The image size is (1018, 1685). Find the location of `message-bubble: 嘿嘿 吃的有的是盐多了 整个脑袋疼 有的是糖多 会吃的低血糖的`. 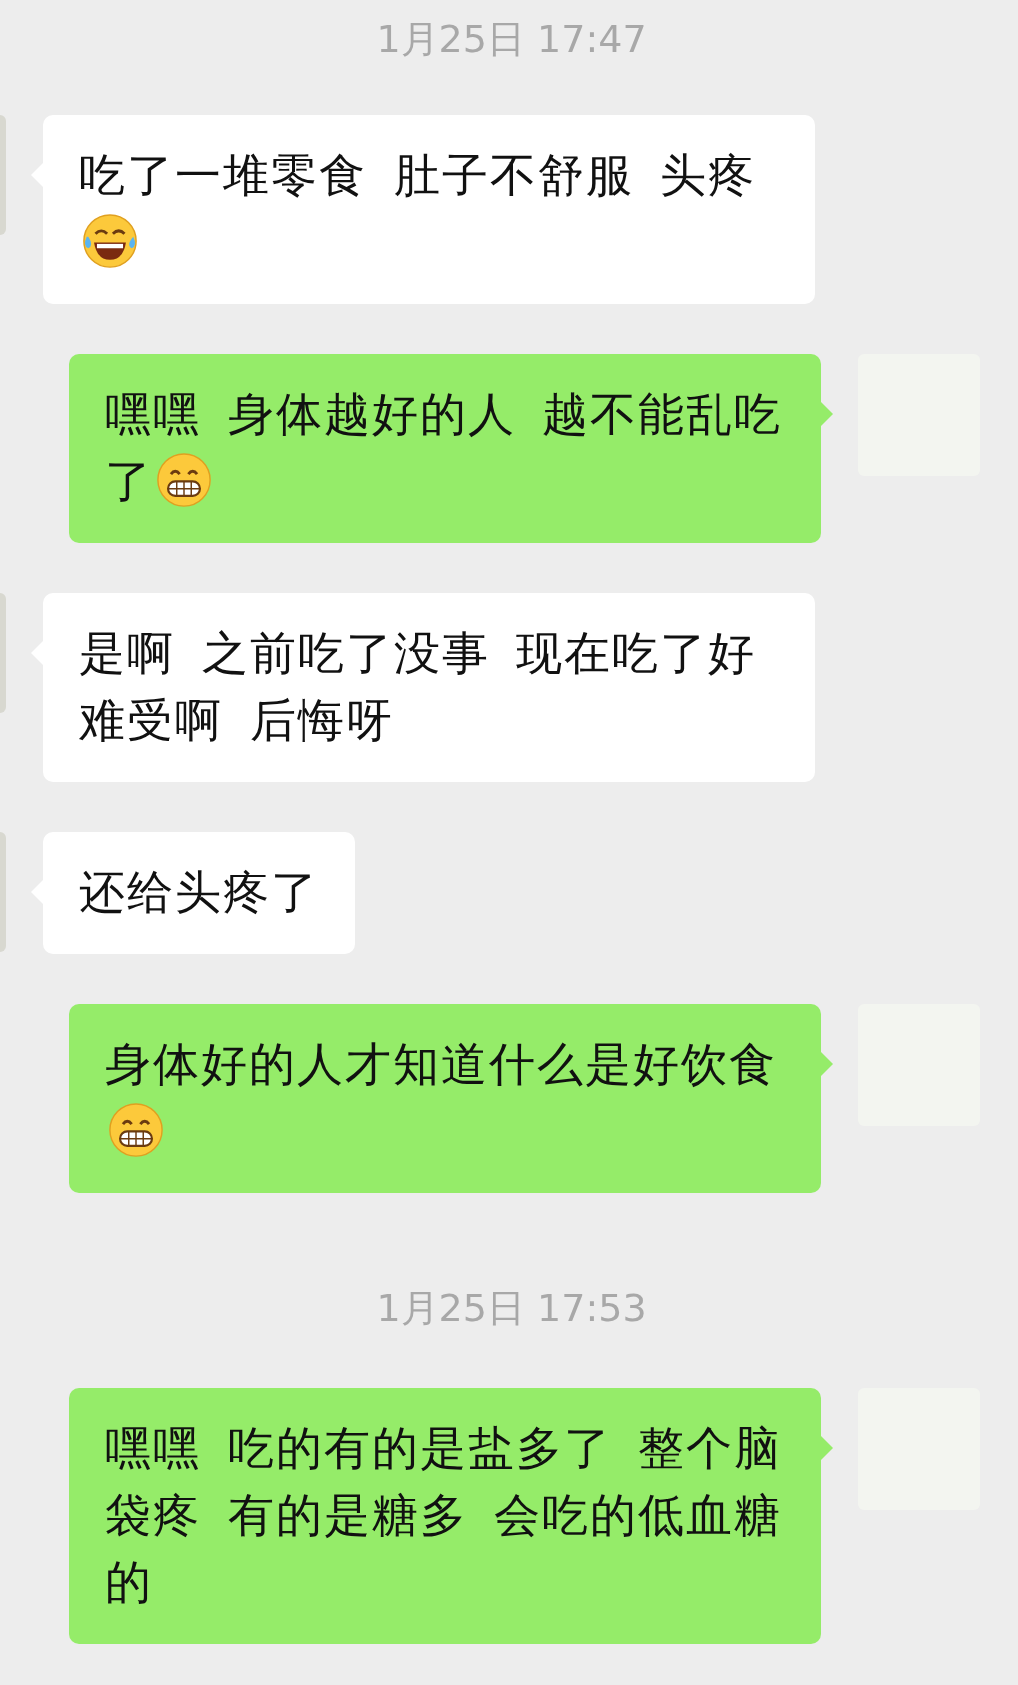

message-bubble: 嘿嘿 吃的有的是盐多了 整个脑袋疼 有的是糖多 会吃的低血糖的 is located at coordinates (445, 1516).